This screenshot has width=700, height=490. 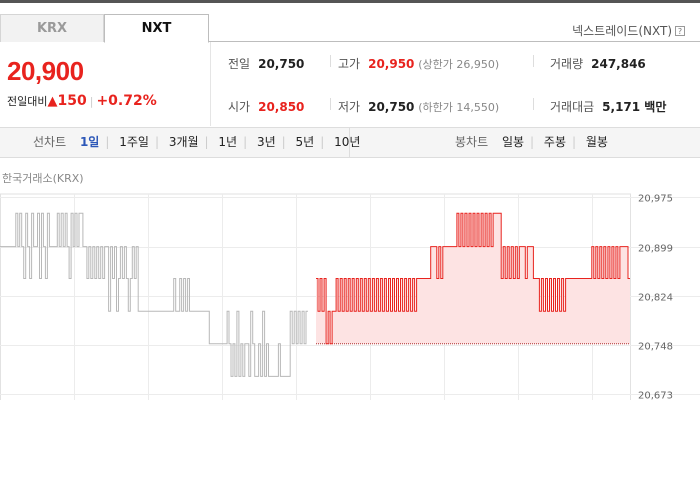 I want to click on period-3m: 3개월, so click(x=184, y=142).